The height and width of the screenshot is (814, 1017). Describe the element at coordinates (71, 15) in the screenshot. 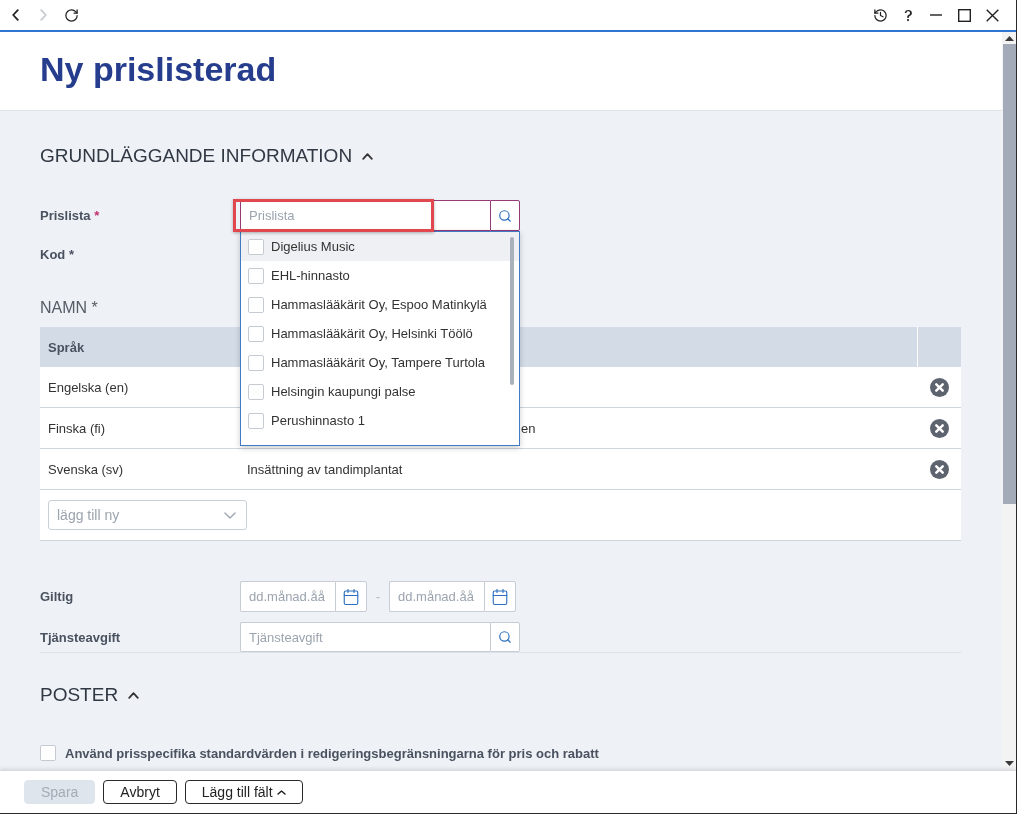

I see `reload-icon` at that location.